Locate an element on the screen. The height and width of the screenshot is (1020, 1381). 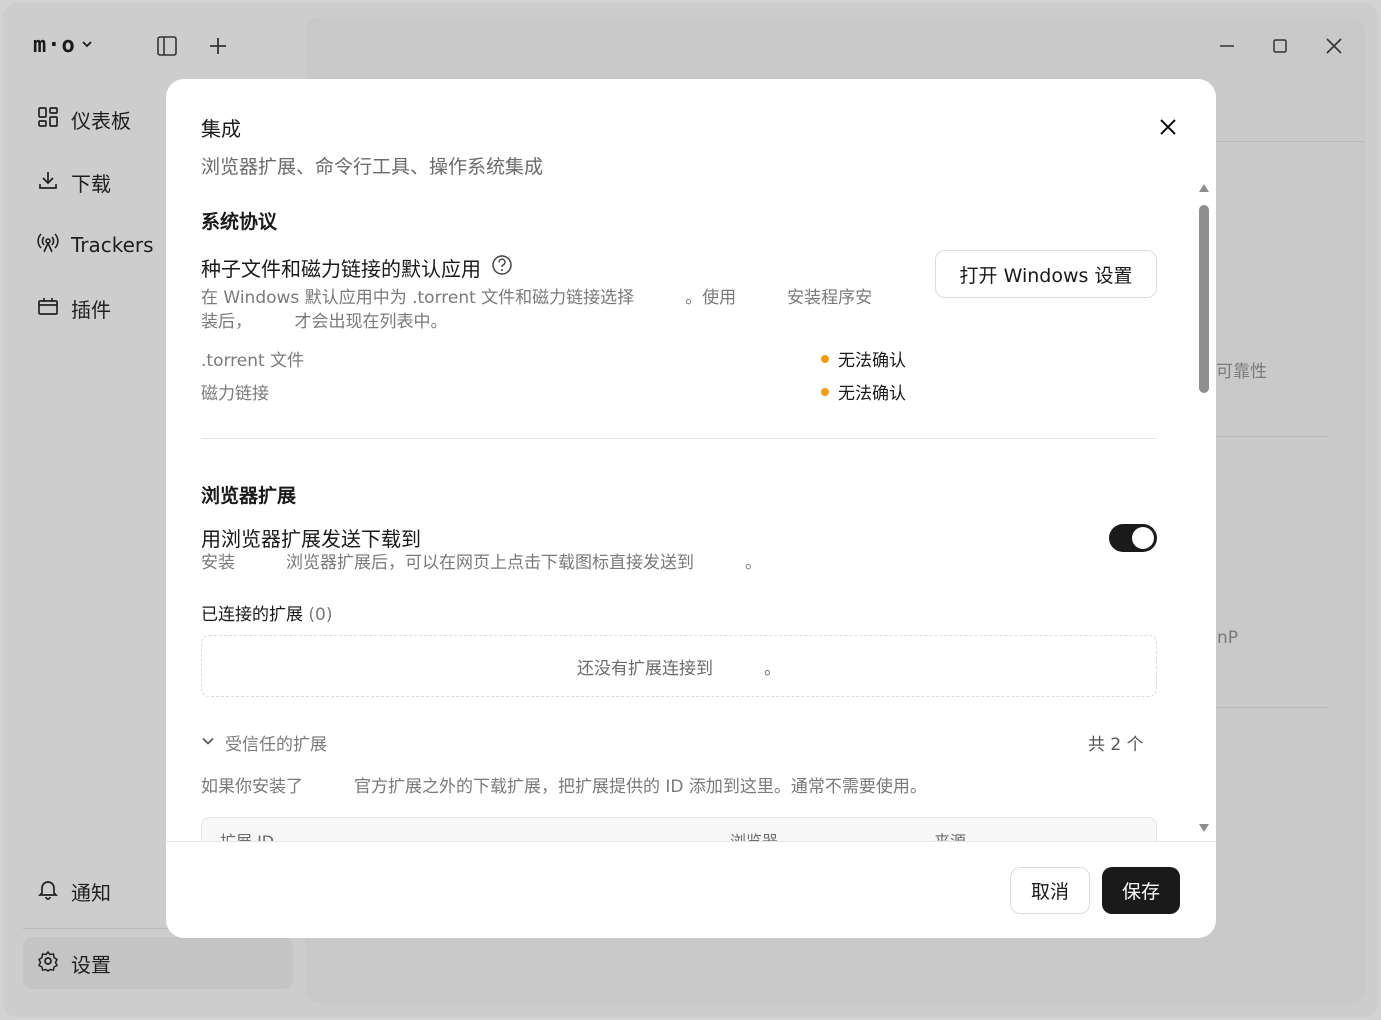
sidebar-item-label: Trackers is located at coordinates (112, 245).